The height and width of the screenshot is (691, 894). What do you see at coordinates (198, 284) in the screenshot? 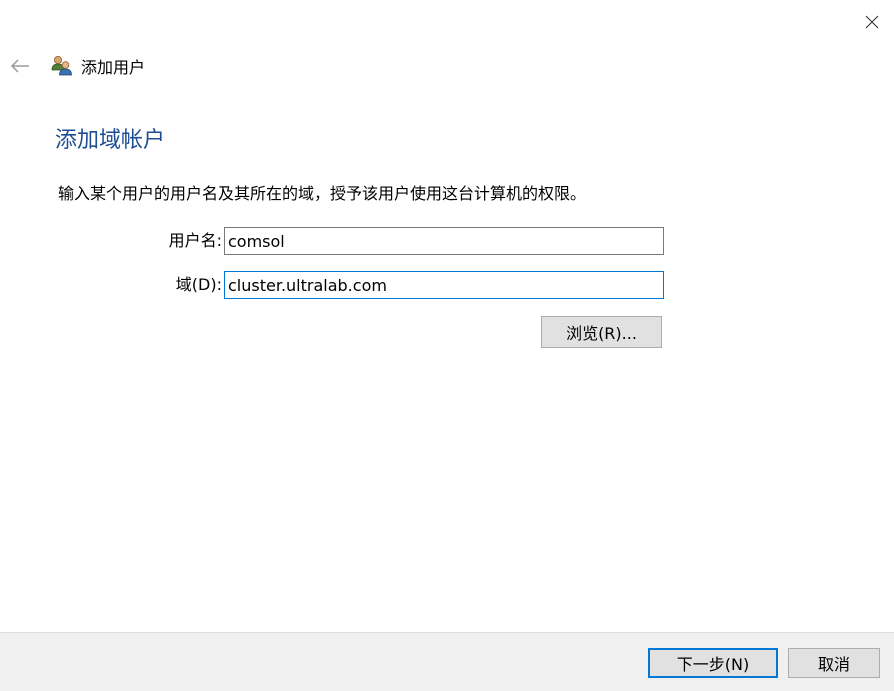
I see `domain-label: 域(D):` at bounding box center [198, 284].